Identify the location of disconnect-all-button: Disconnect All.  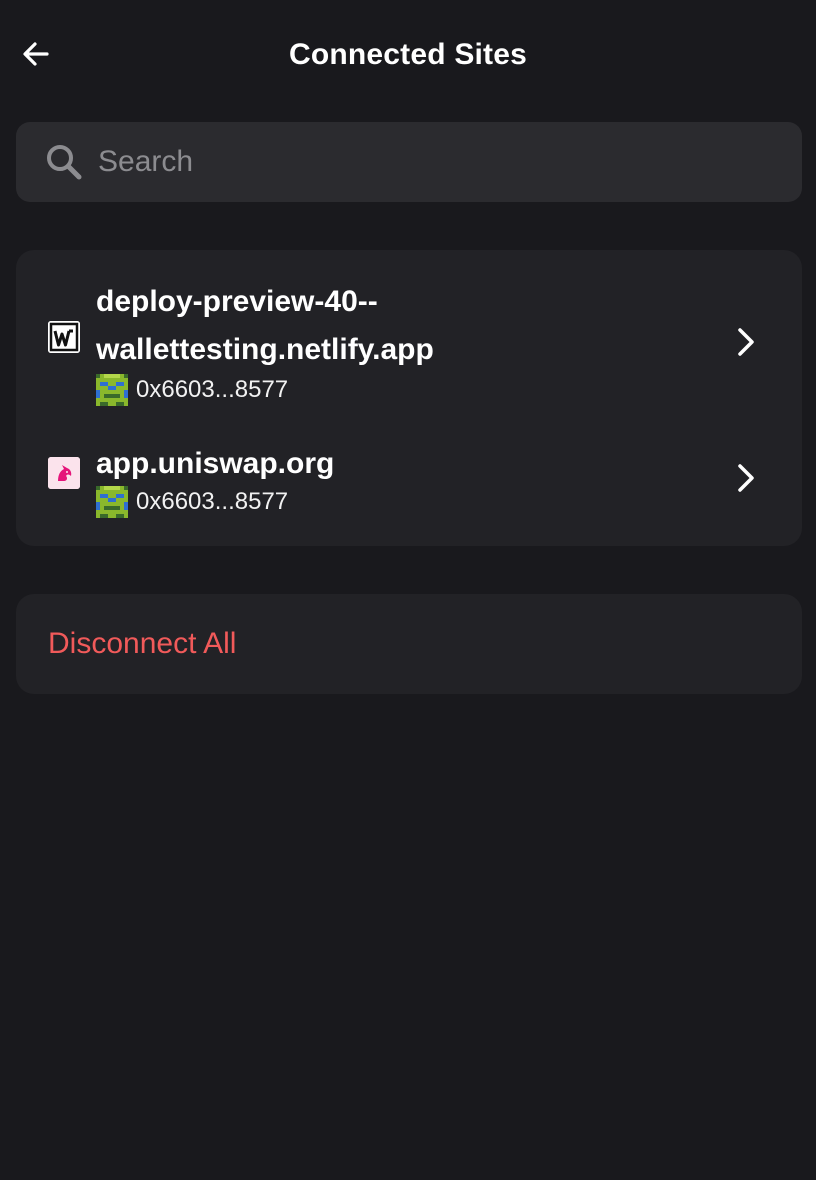
(409, 644).